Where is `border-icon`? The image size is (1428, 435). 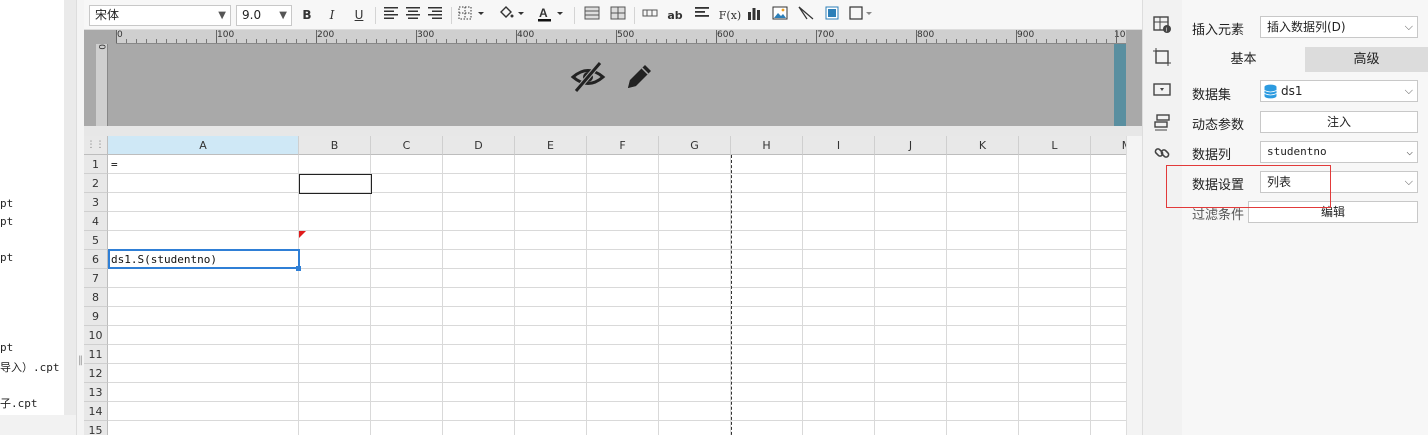 border-icon is located at coordinates (471, 13).